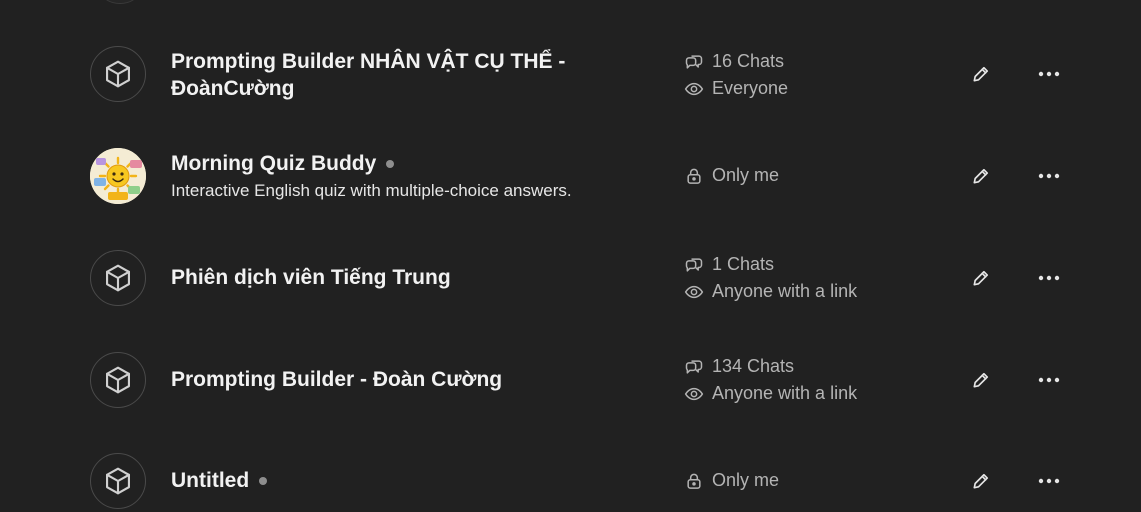 Image resolution: width=1141 pixels, height=512 pixels. What do you see at coordinates (743, 264) in the screenshot?
I see `chats-count-text: 1 Chats` at bounding box center [743, 264].